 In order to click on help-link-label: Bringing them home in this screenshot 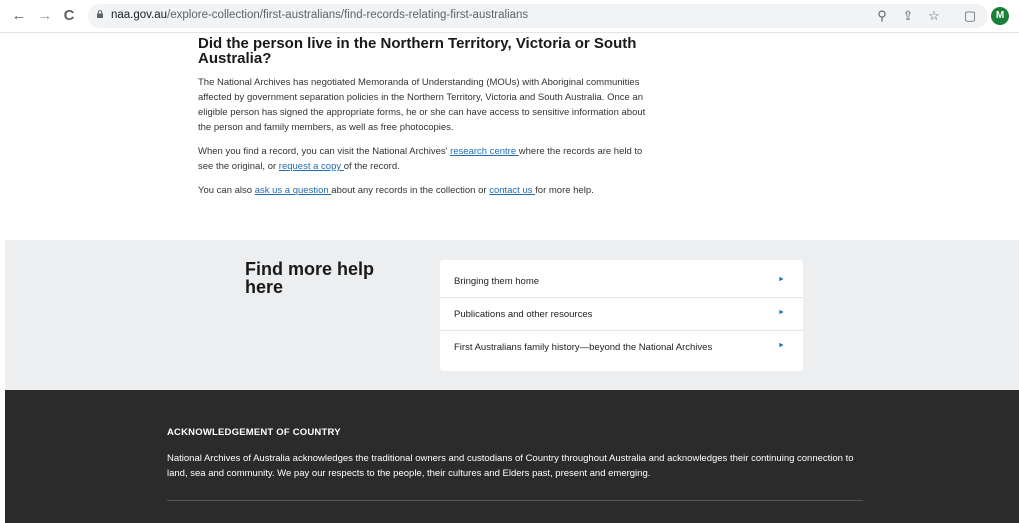, I will do `click(497, 281)`.